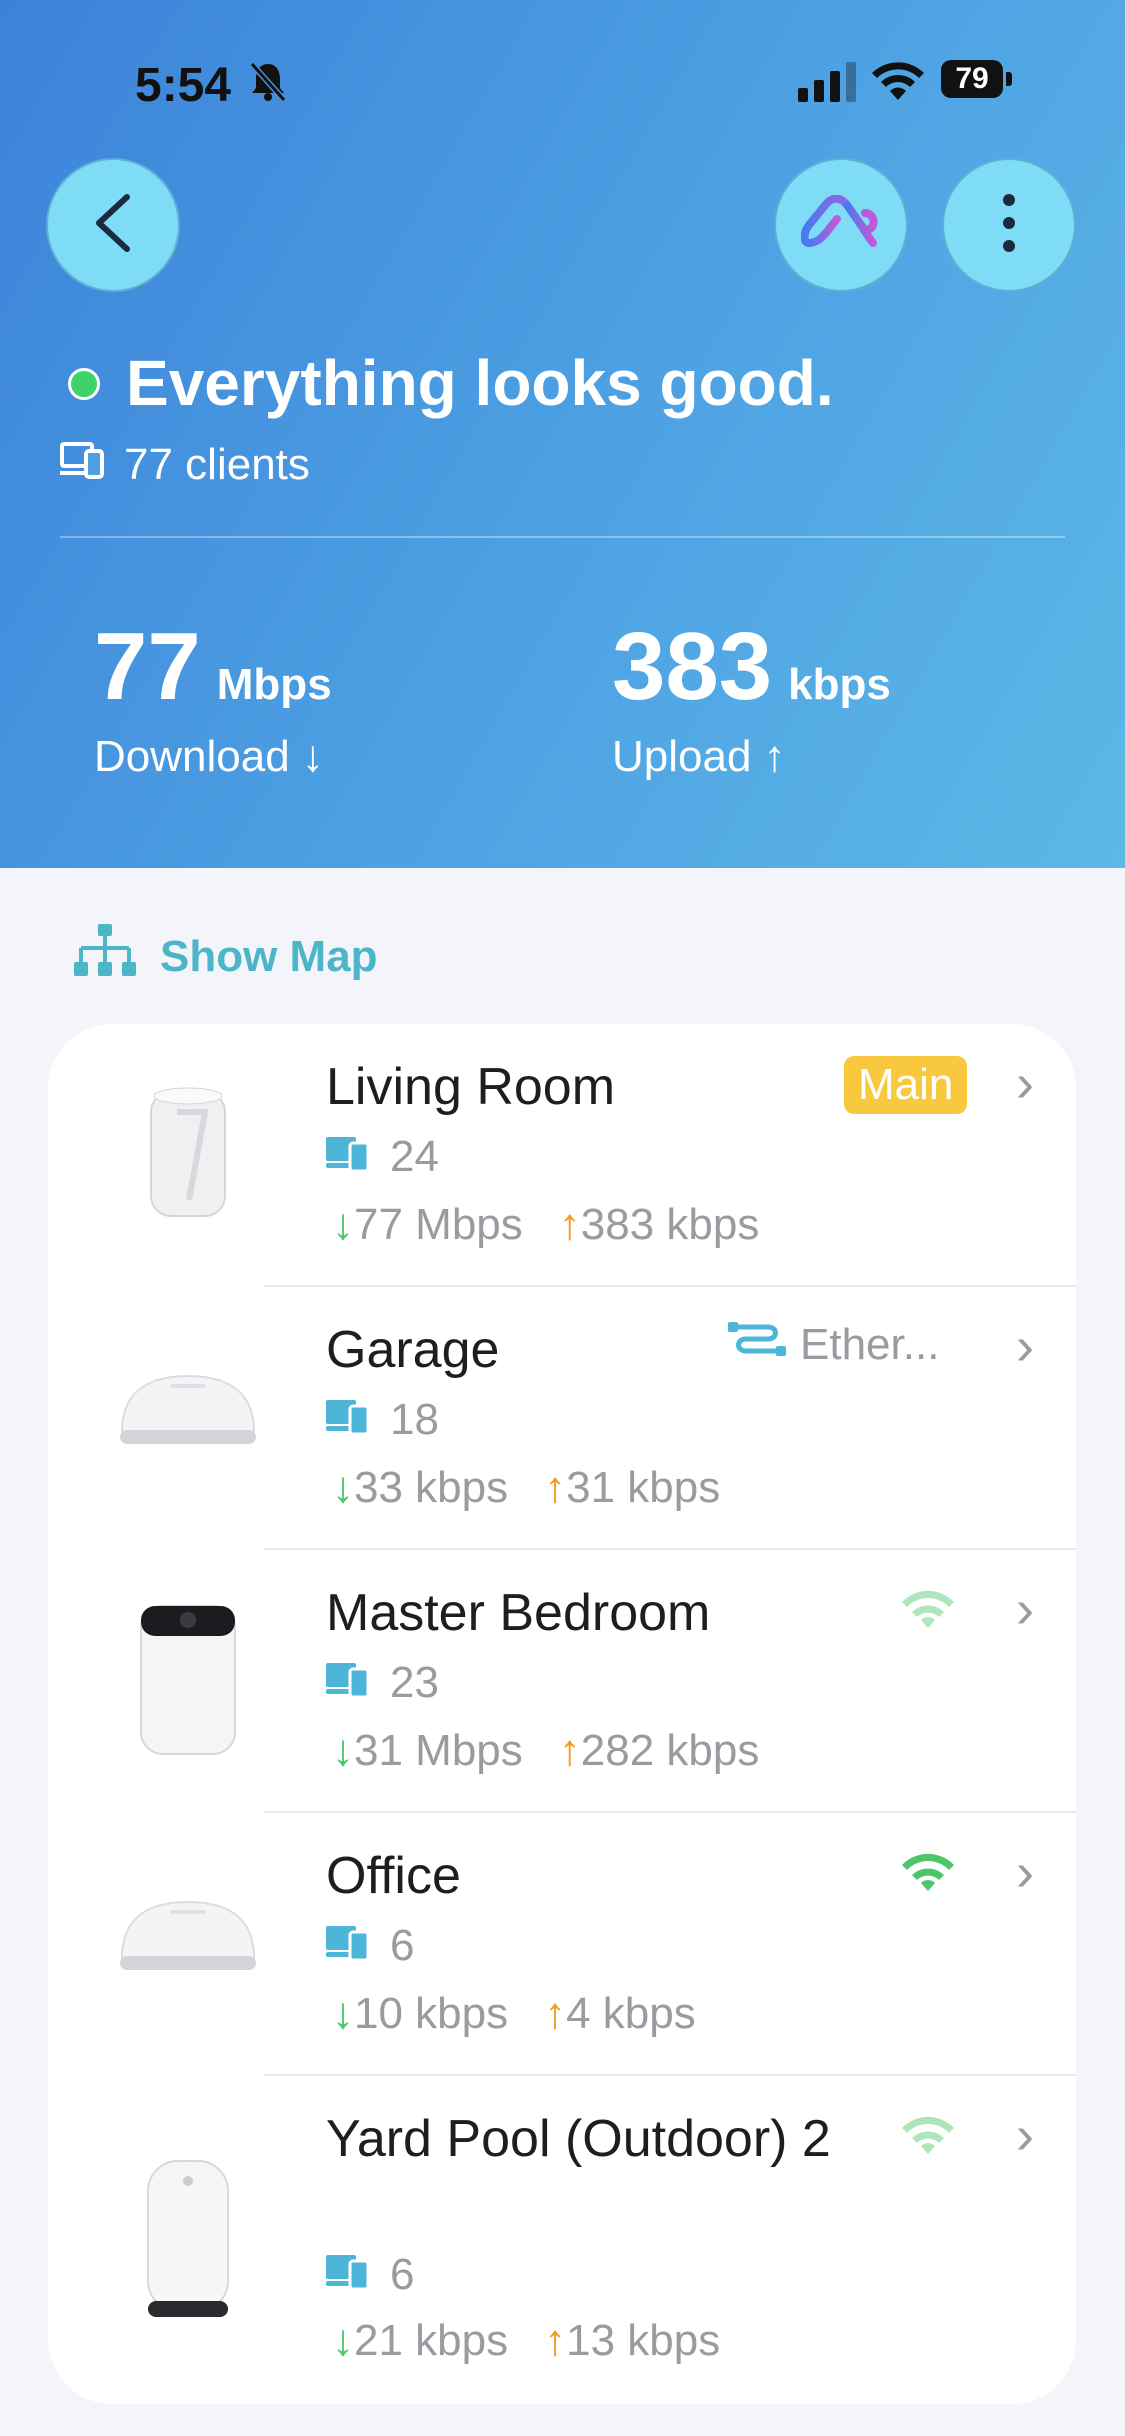 Image resolution: width=1125 pixels, height=2436 pixels. What do you see at coordinates (268, 83) in the screenshot?
I see `silent-mode-icon` at bounding box center [268, 83].